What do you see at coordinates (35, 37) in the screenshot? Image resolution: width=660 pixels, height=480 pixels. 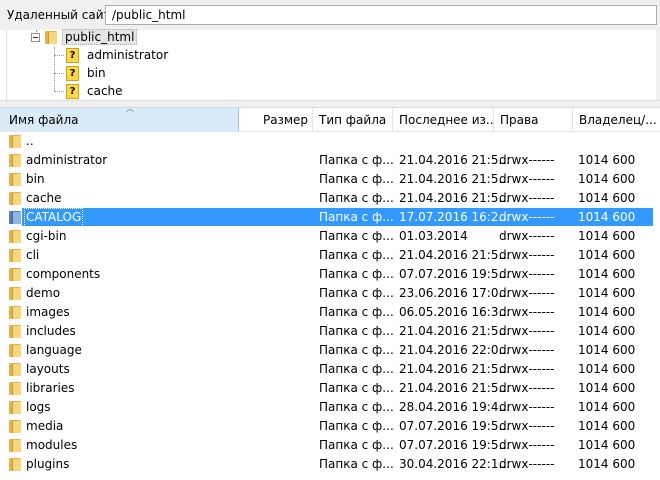 I see `collapse-icon` at bounding box center [35, 37].